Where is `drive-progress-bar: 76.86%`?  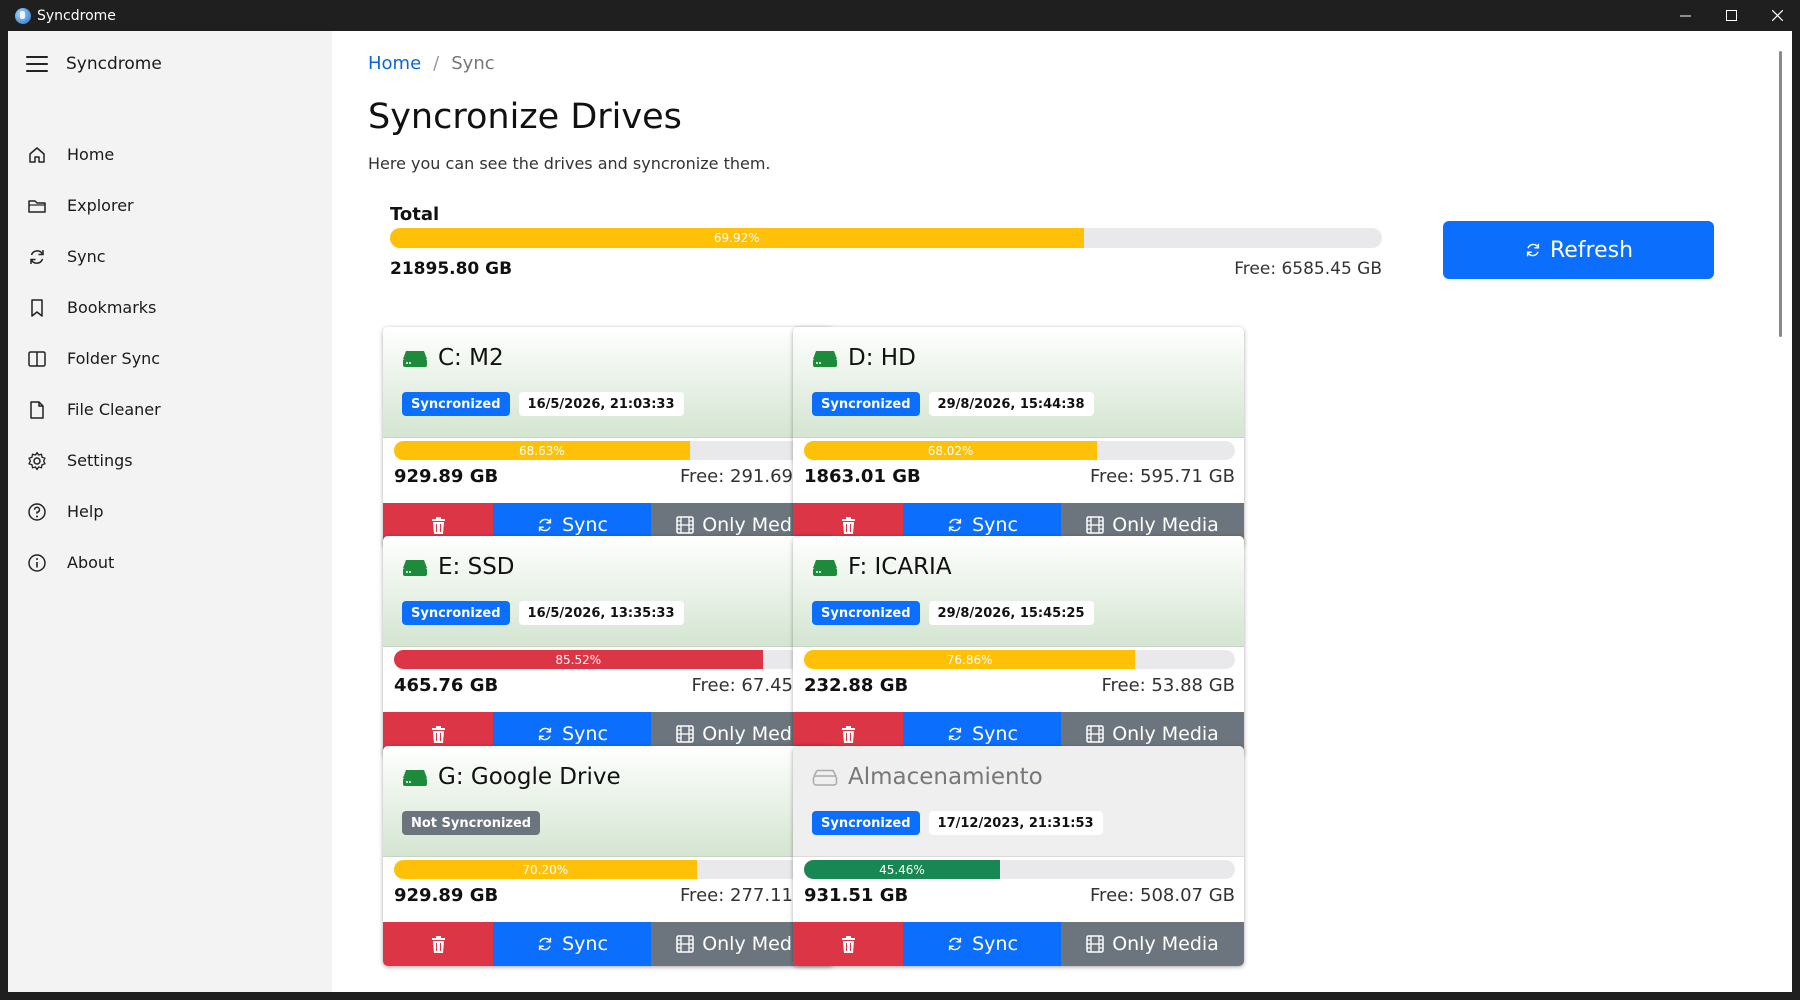
drive-progress-bar: 76.86% is located at coordinates (1019, 659).